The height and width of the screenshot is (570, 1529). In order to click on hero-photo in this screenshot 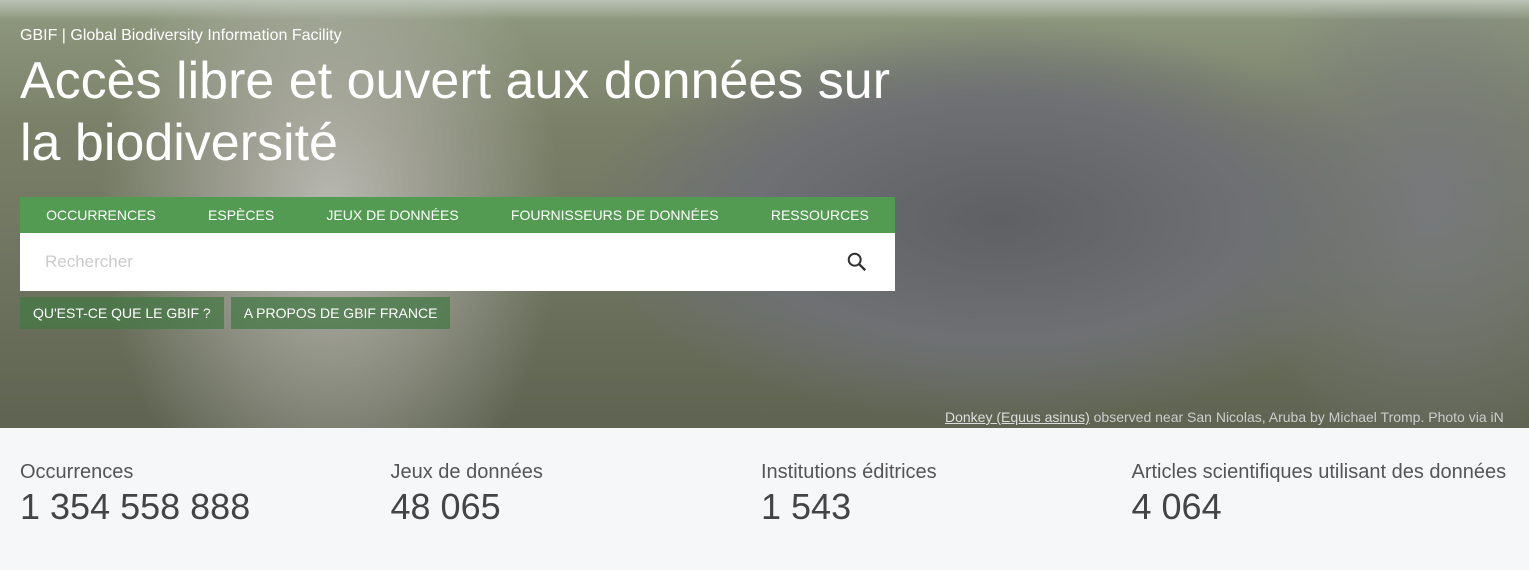, I will do `click(764, 10)`.